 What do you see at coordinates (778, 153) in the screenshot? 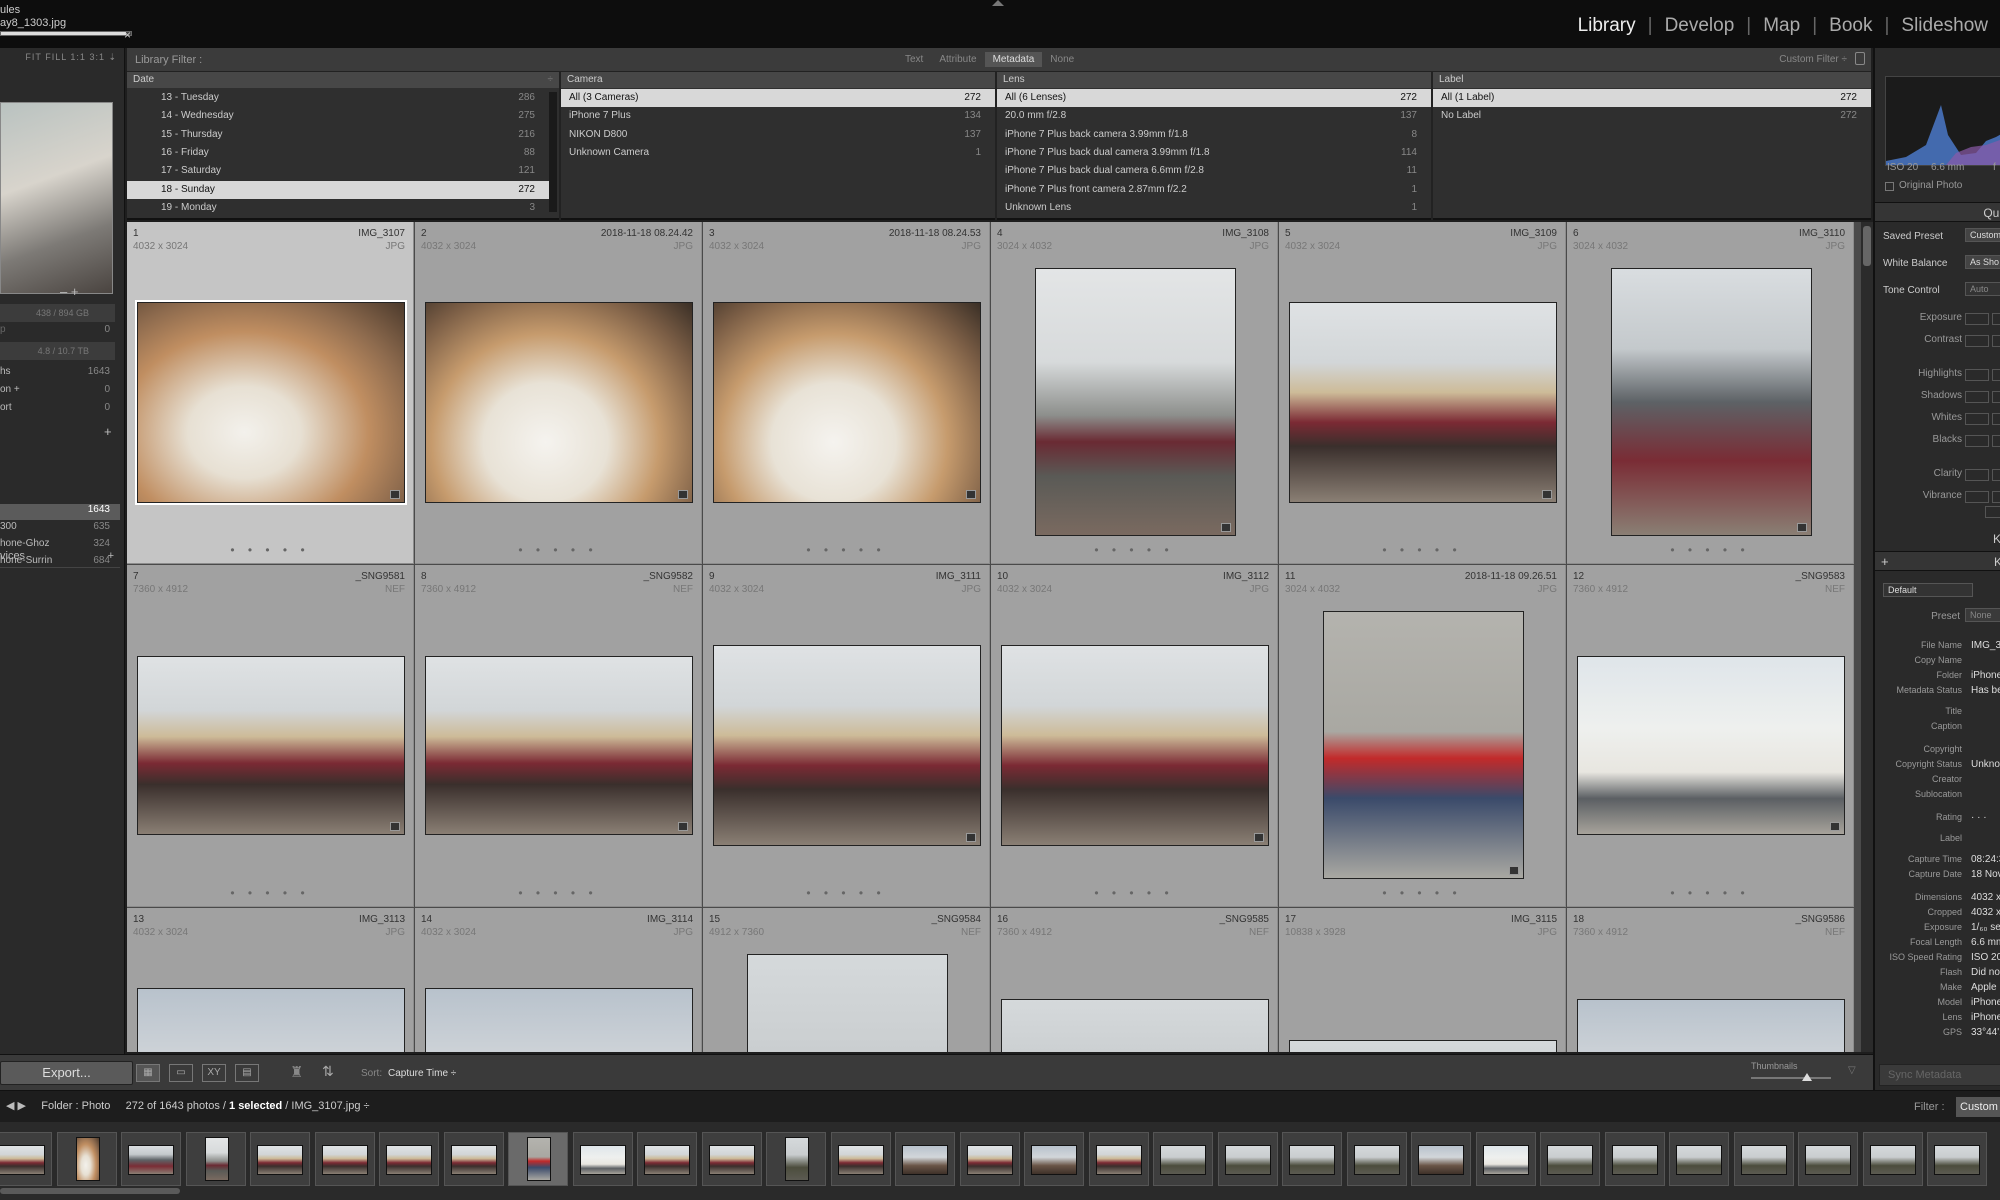
I see `camera-item: Unknown Camera 1` at bounding box center [778, 153].